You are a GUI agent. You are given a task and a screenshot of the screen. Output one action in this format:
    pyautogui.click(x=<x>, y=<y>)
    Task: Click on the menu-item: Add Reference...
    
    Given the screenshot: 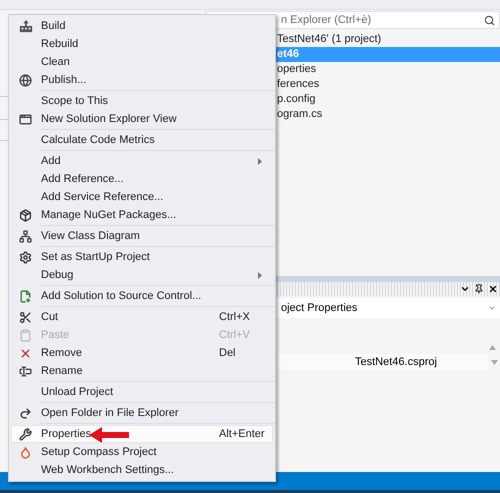 What is the action you would take?
    pyautogui.click(x=142, y=179)
    